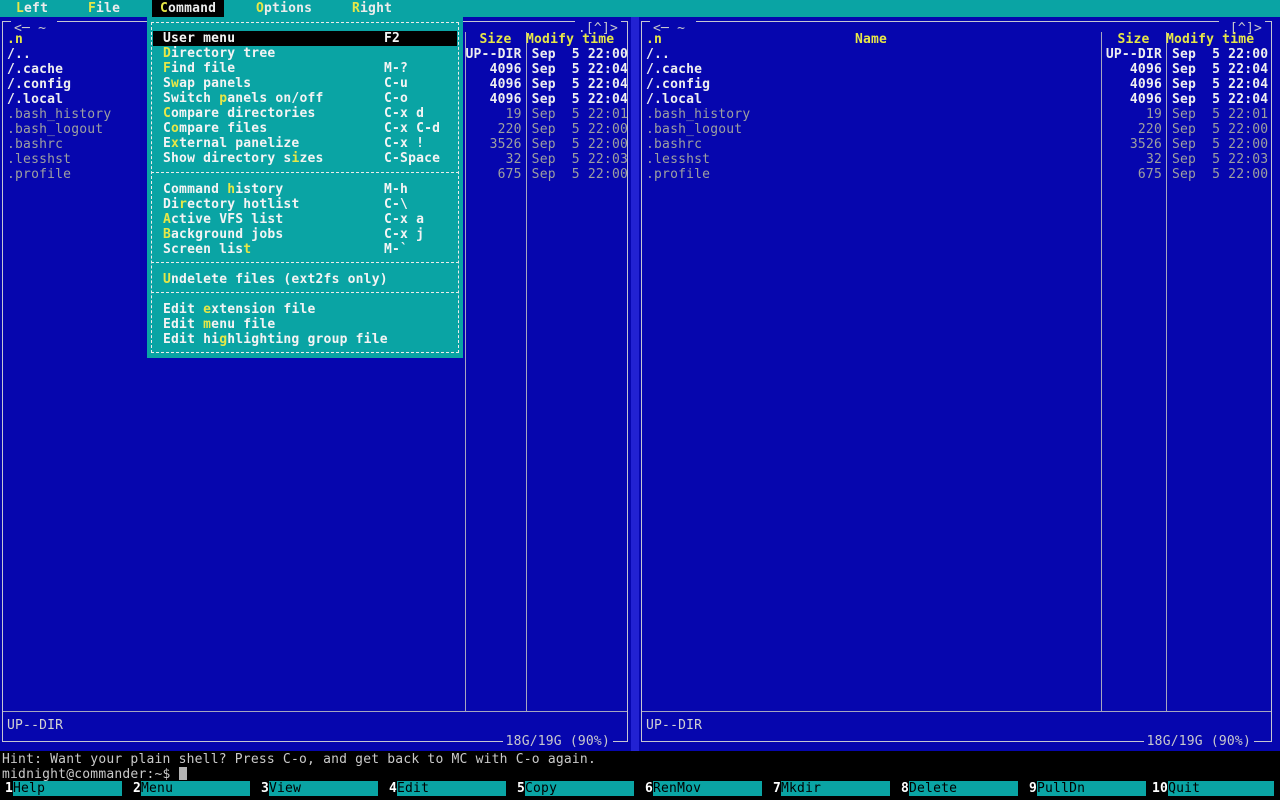 Image resolution: width=1280 pixels, height=800 pixels. Describe the element at coordinates (315, 711) in the screenshot. I see `left-panel-ministatus-separator` at that location.